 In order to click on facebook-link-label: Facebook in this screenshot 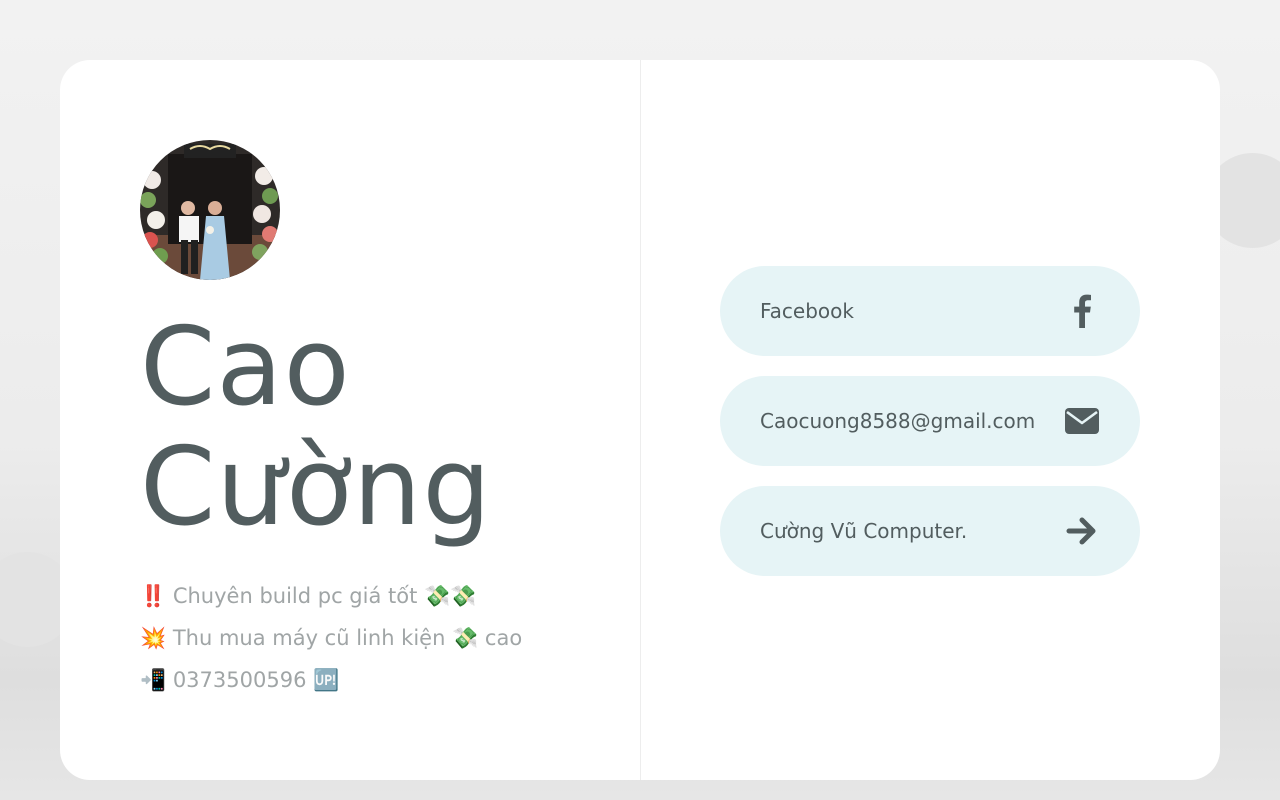, I will do `click(807, 311)`.